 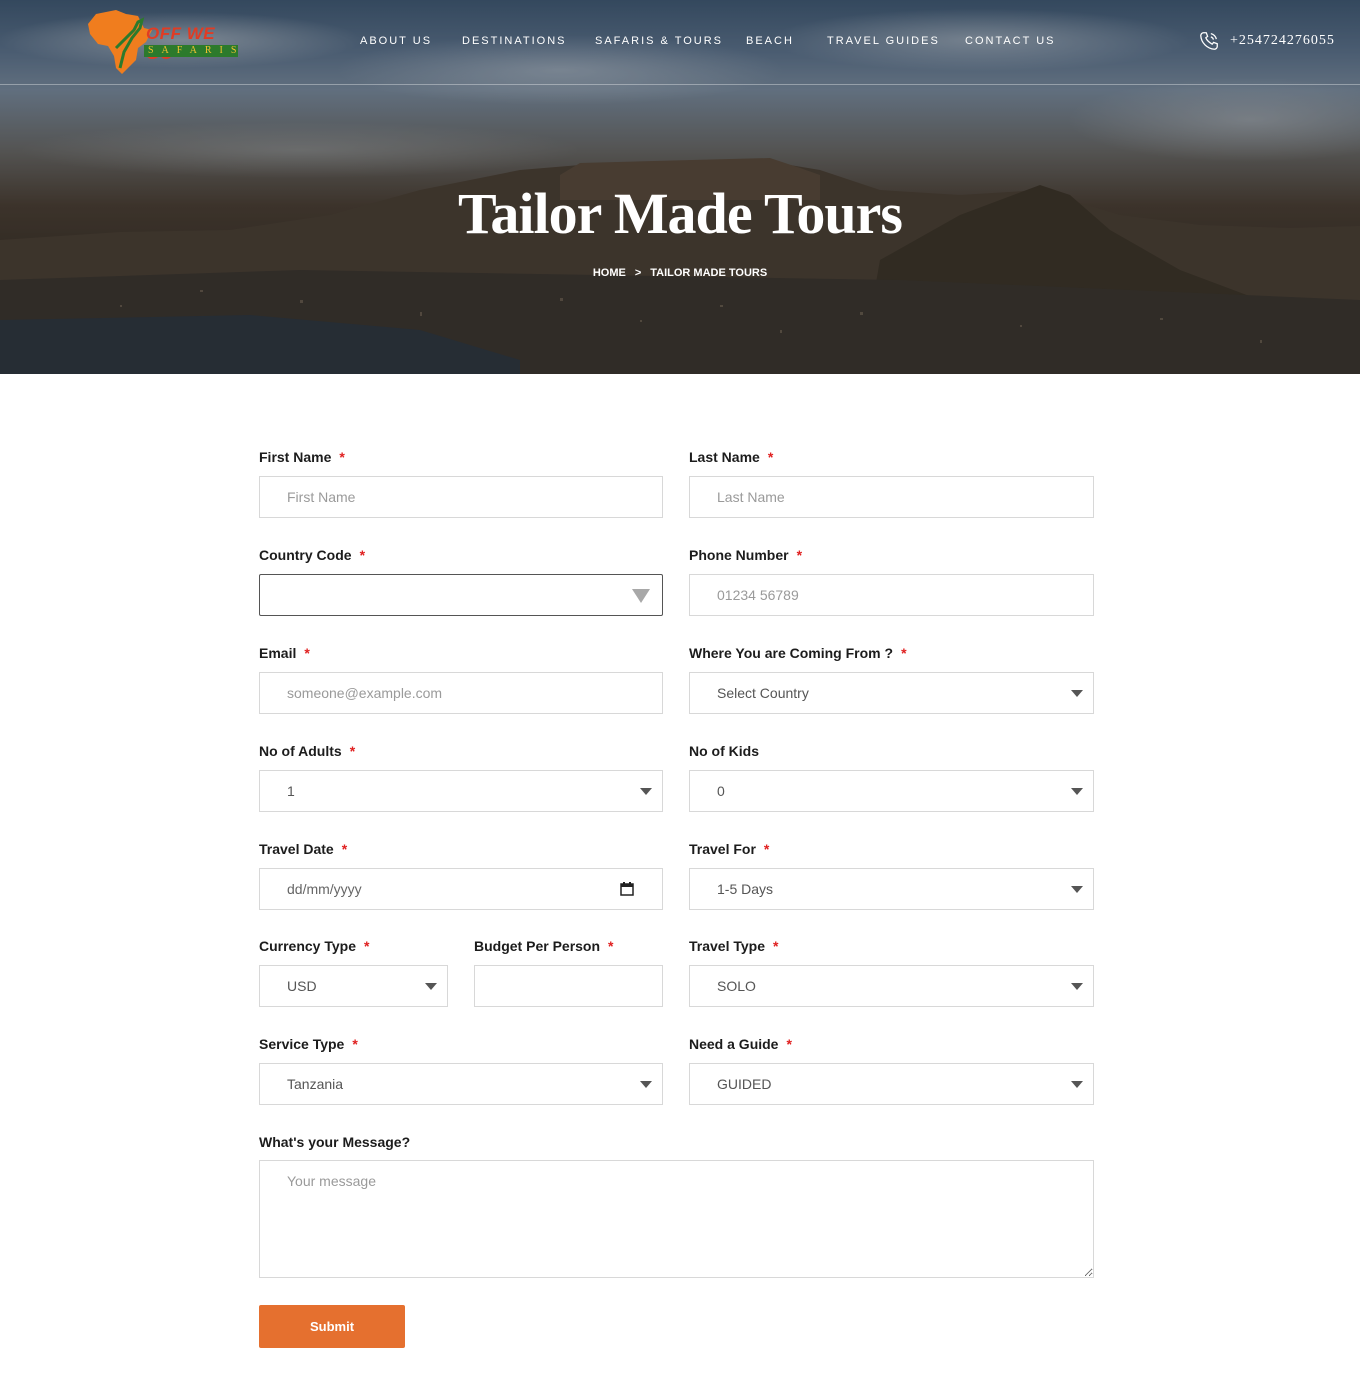 I want to click on kids-value: 0, so click(x=721, y=791).